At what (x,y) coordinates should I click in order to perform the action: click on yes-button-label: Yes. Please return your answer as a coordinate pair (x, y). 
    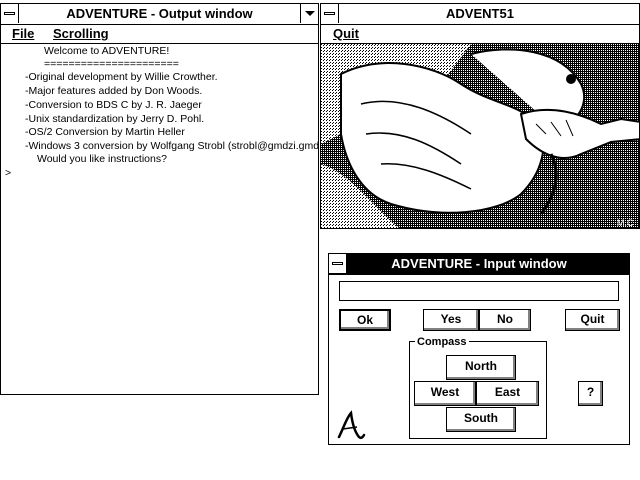
    Looking at the image, I should click on (451, 319).